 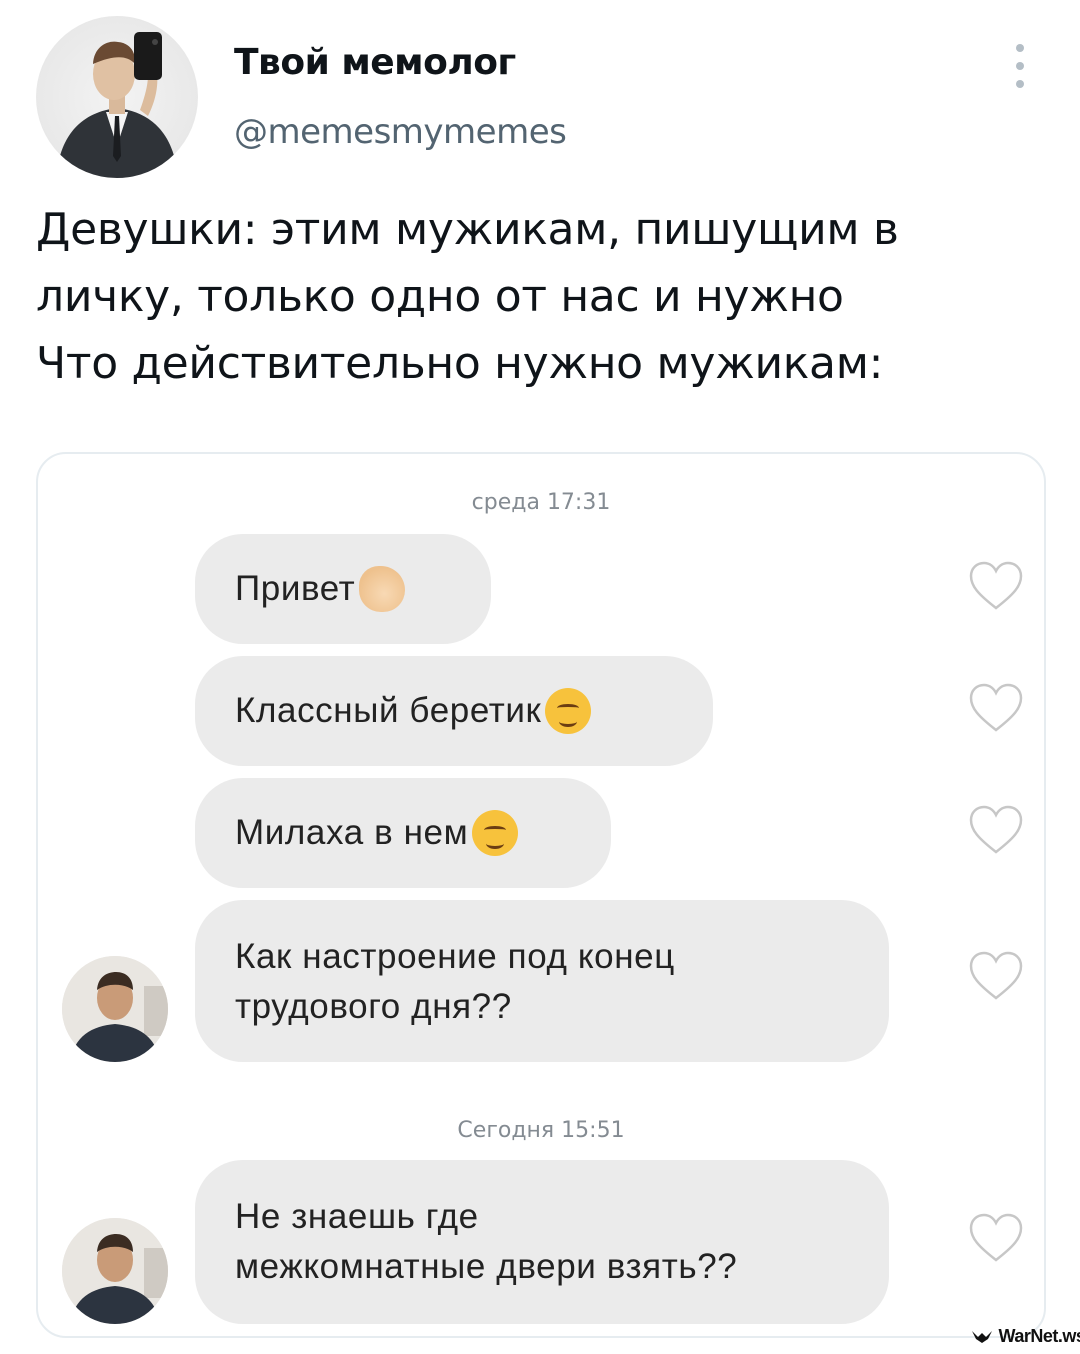 What do you see at coordinates (400, 132) in the screenshot?
I see `author-handle: @memesmymemes` at bounding box center [400, 132].